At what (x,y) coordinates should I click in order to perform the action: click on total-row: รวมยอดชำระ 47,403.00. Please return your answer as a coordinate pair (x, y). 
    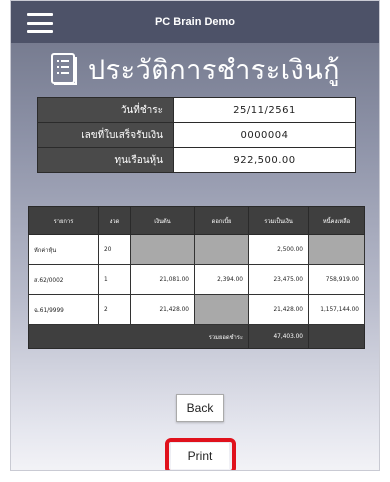
    Looking at the image, I should click on (196, 336).